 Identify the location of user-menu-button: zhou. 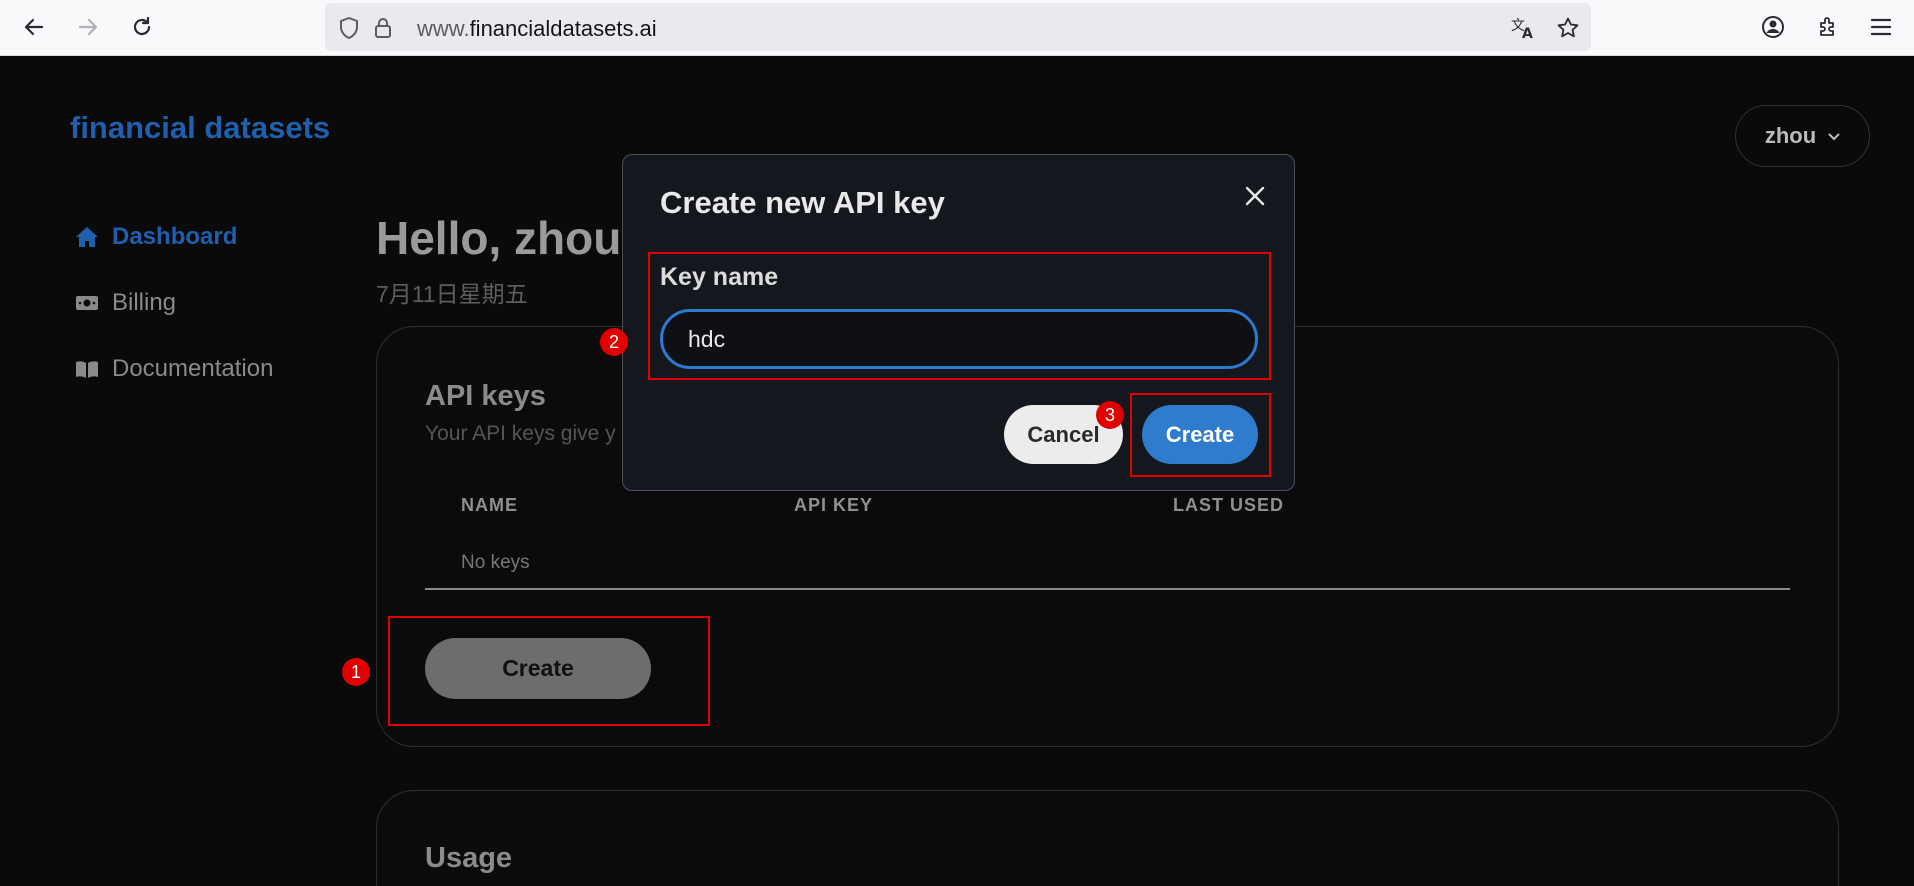
(1802, 136).